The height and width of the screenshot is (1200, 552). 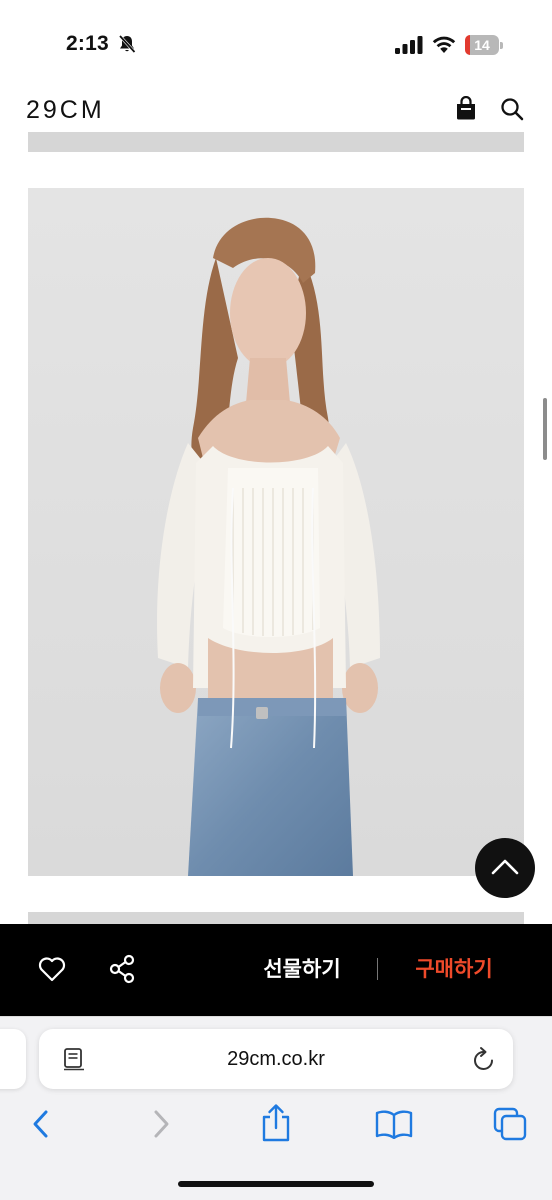 I want to click on url-text: 29cm.co.kr, so click(x=276, y=1059).